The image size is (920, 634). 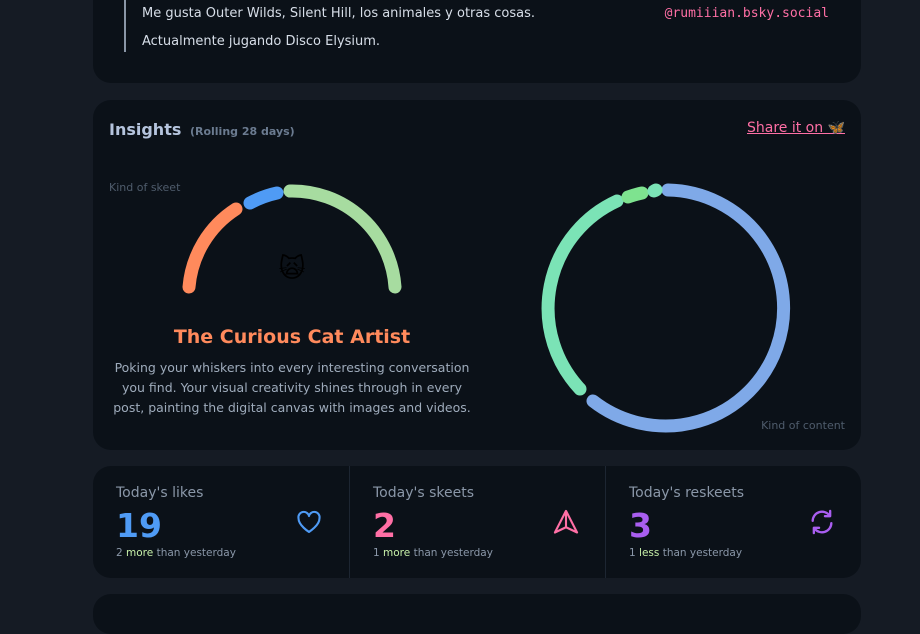 I want to click on content-donut, so click(x=666, y=308).